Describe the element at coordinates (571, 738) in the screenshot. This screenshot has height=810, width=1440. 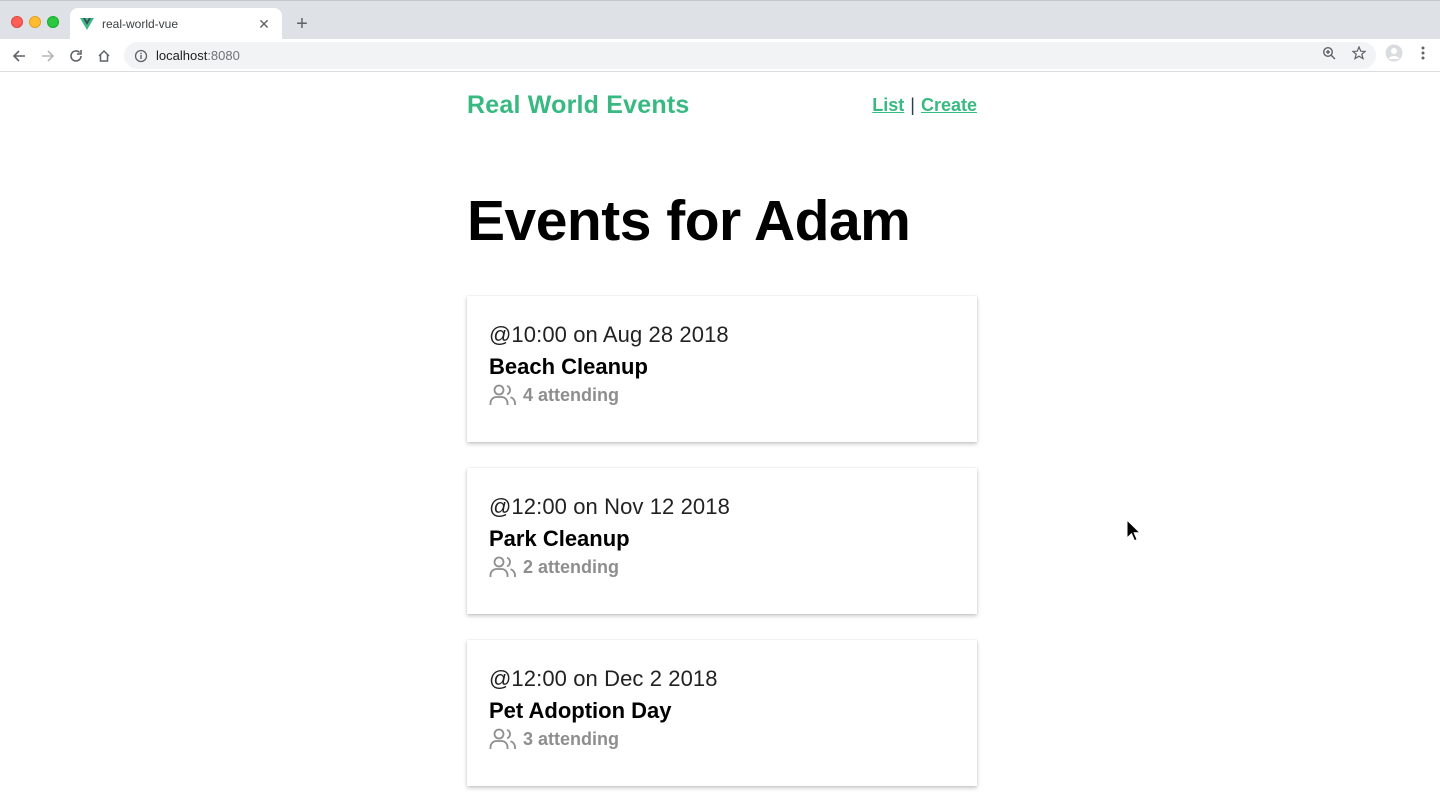
I see `attending-count: 3 attending` at that location.